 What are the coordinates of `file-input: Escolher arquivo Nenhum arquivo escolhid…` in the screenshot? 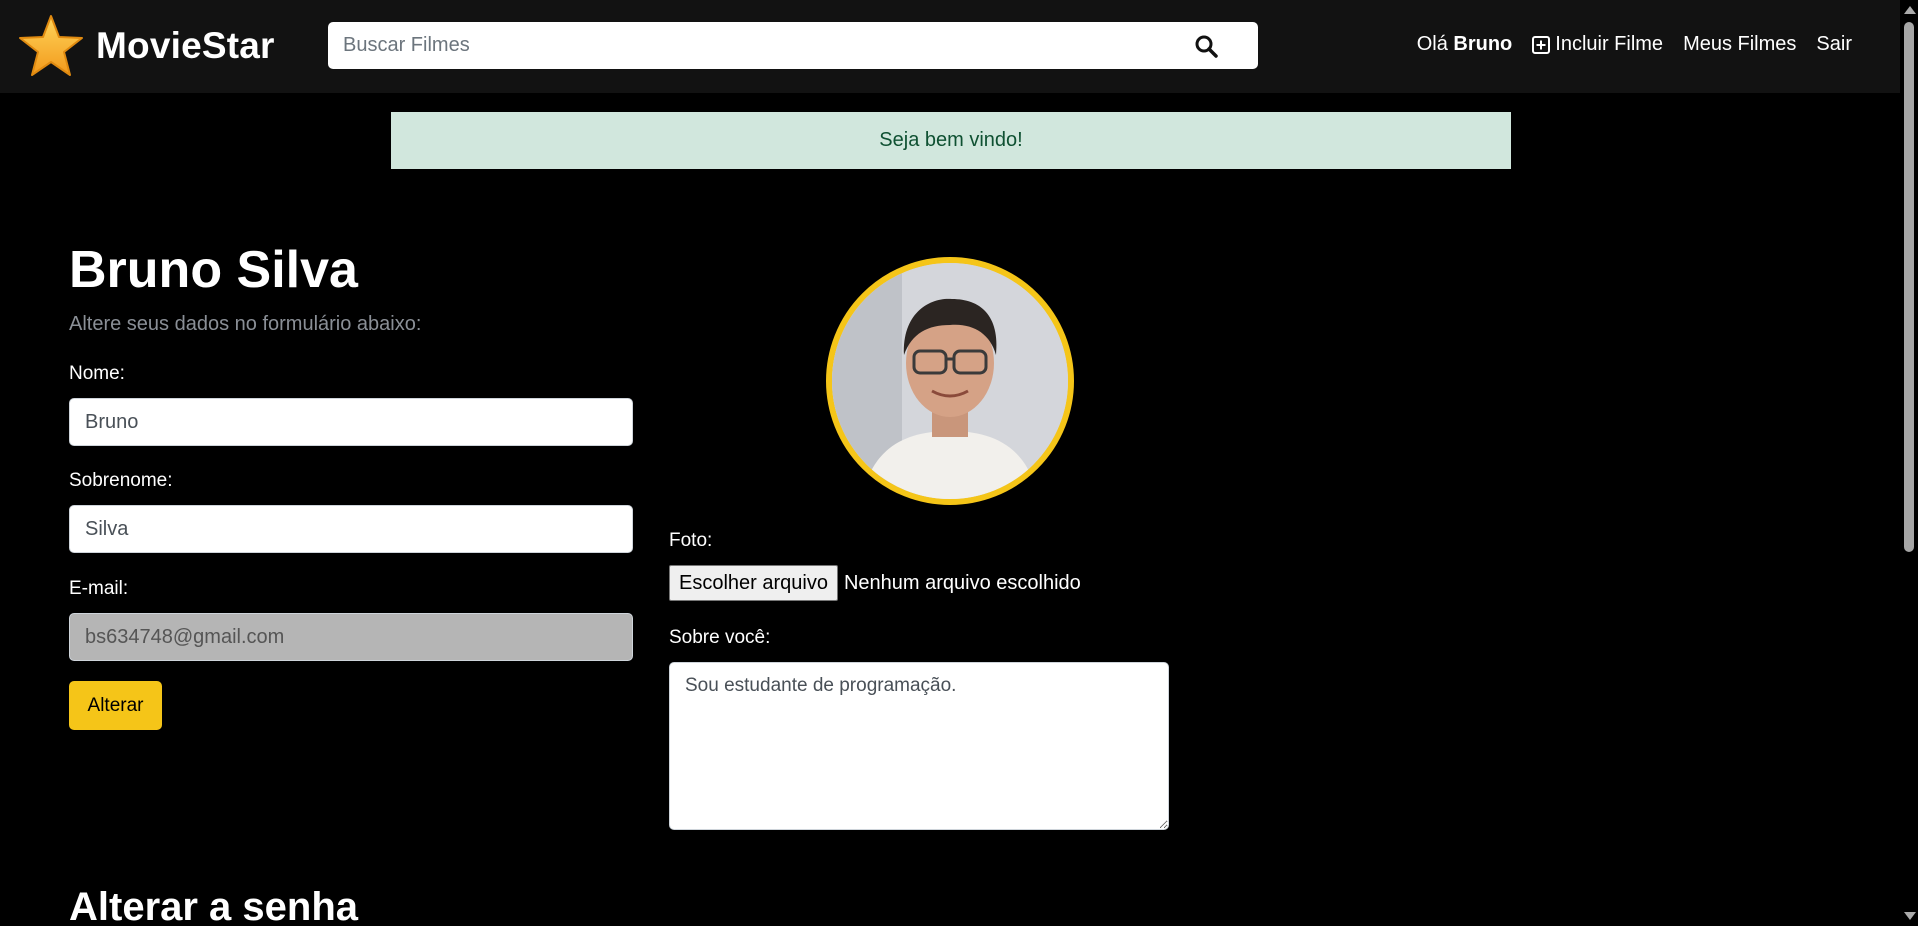 It's located at (875, 583).